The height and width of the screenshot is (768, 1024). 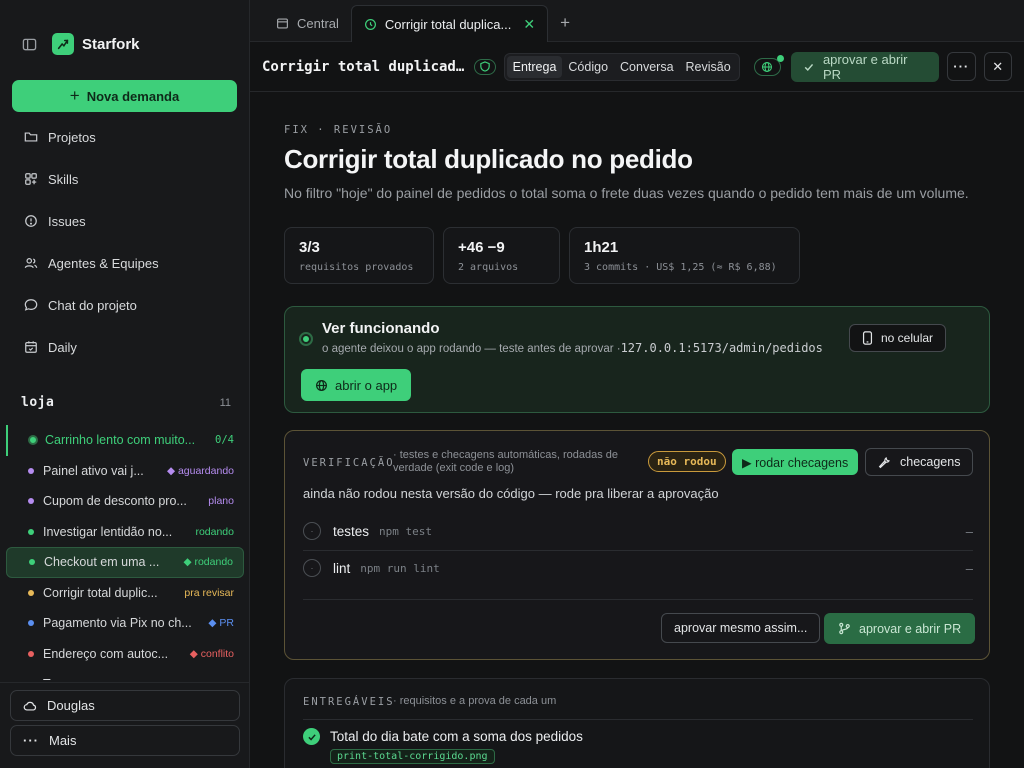 I want to click on check-command: npm run lint, so click(x=400, y=568).